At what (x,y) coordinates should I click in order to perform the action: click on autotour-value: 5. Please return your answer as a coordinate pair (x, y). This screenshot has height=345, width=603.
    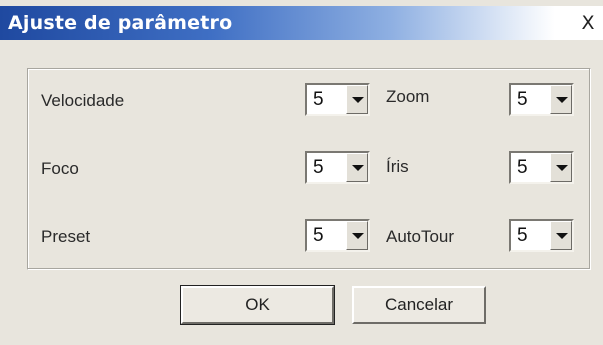
    Looking at the image, I should click on (522, 235).